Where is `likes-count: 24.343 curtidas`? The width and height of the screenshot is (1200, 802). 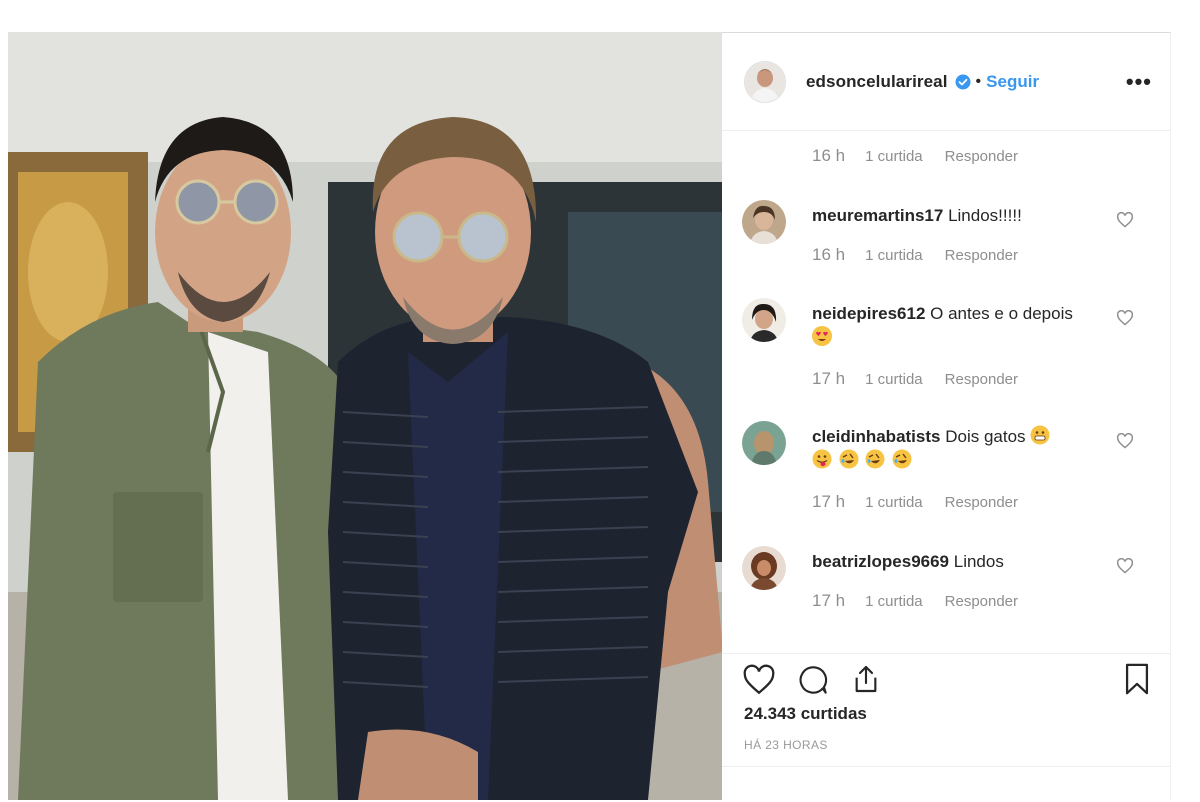
likes-count: 24.343 curtidas is located at coordinates (805, 714).